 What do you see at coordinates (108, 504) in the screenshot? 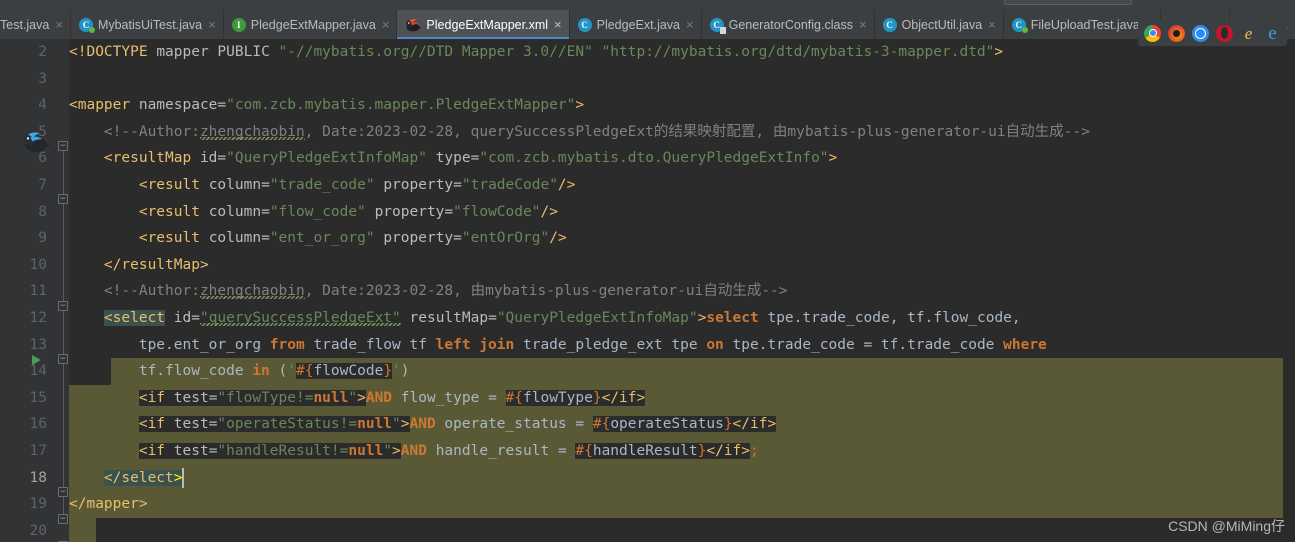
I see `code-line-19: </mapper>` at bounding box center [108, 504].